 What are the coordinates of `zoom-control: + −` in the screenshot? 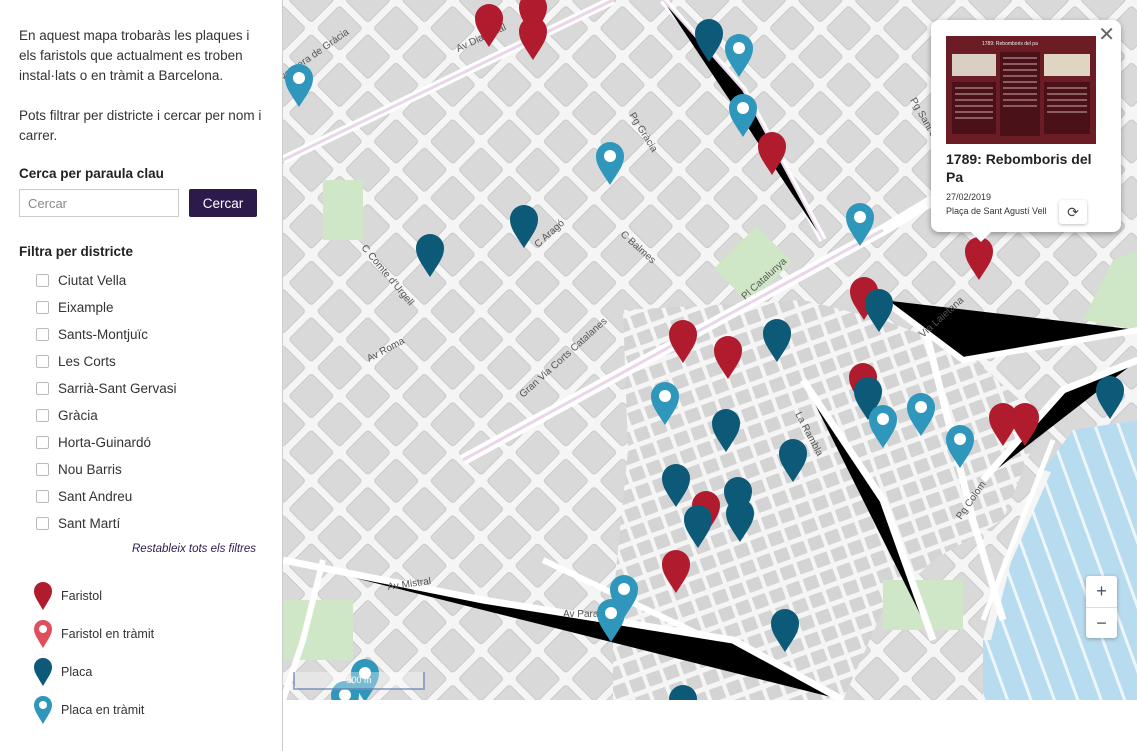 It's located at (1101, 607).